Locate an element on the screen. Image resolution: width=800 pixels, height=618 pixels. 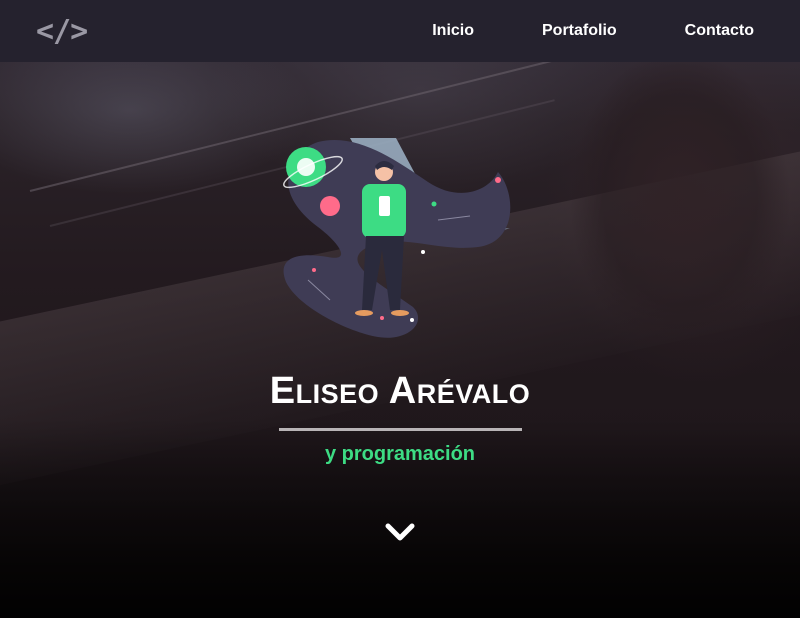
nav-link-contacto: Contacto is located at coordinates (719, 31).